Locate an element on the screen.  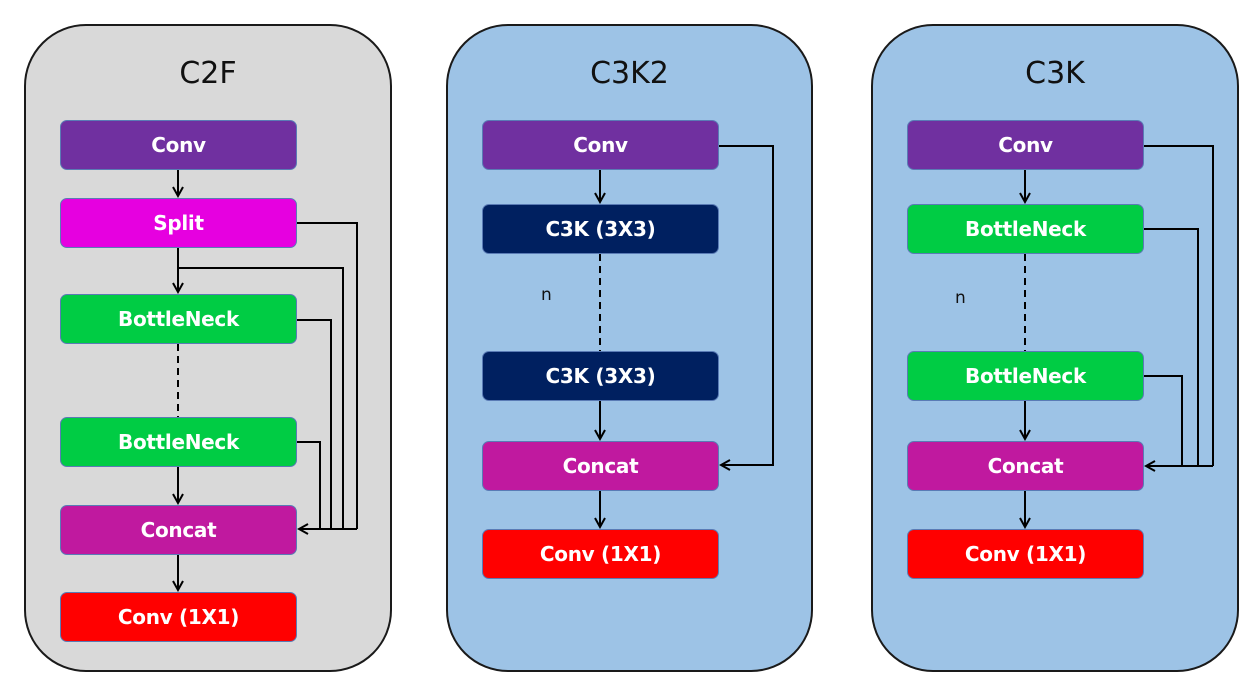
c2f-concat-block: Concat is located at coordinates (178, 530).